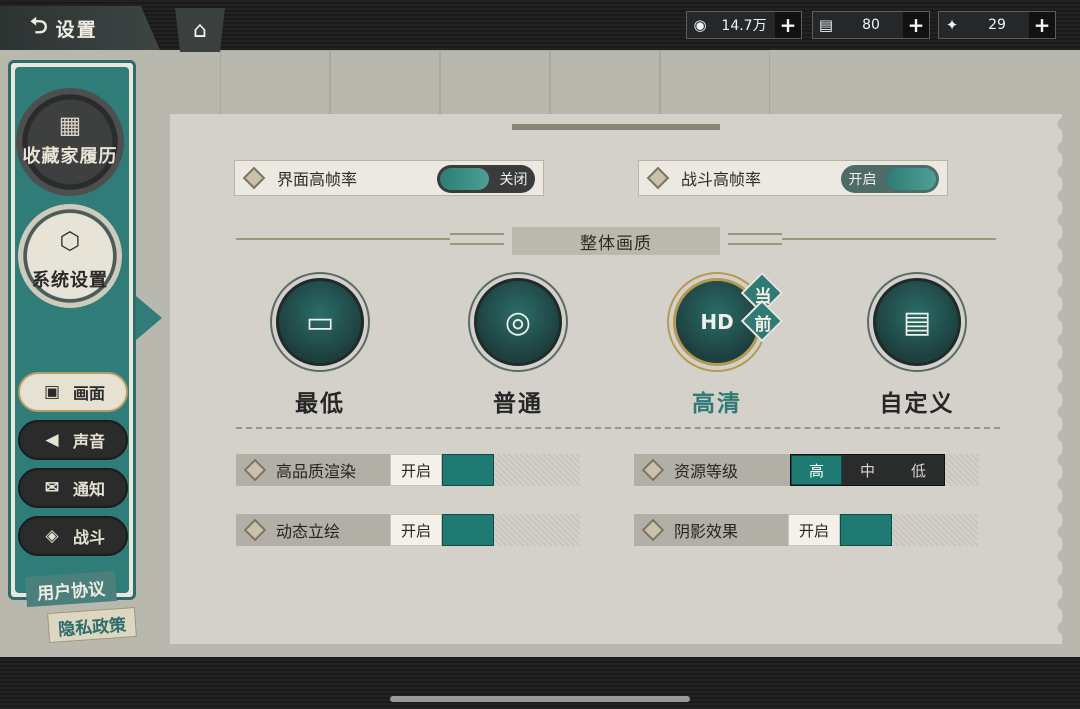  Describe the element at coordinates (616, 127) in the screenshot. I see `scroll-hint-bar` at that location.